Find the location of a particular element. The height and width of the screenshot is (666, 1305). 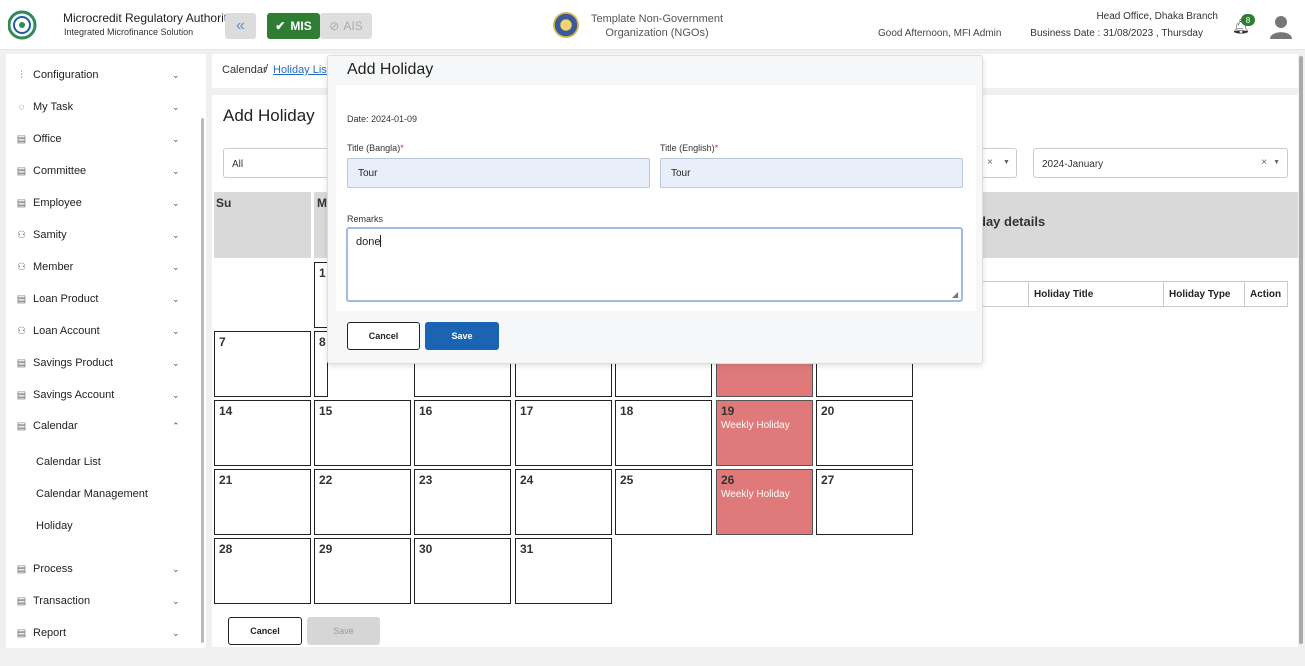

calendar-holiday-cell: 19 Weekly Holiday is located at coordinates (764, 433).